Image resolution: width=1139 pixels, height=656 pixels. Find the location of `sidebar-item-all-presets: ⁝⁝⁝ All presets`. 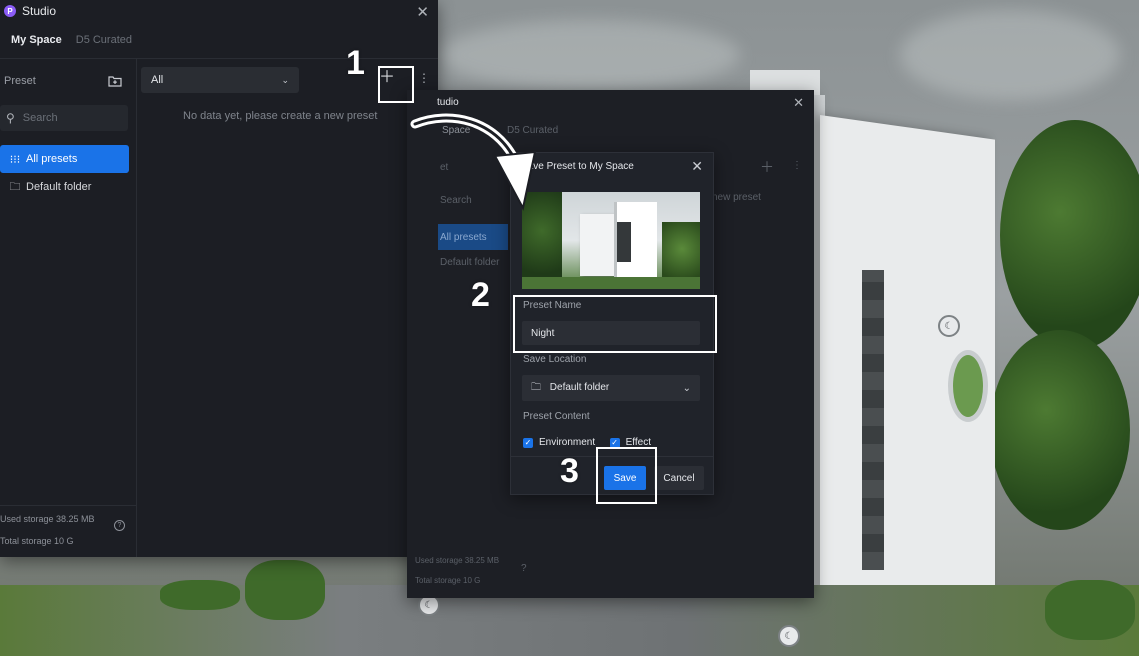

sidebar-item-all-presets: ⁝⁝⁝ All presets is located at coordinates (64, 159).